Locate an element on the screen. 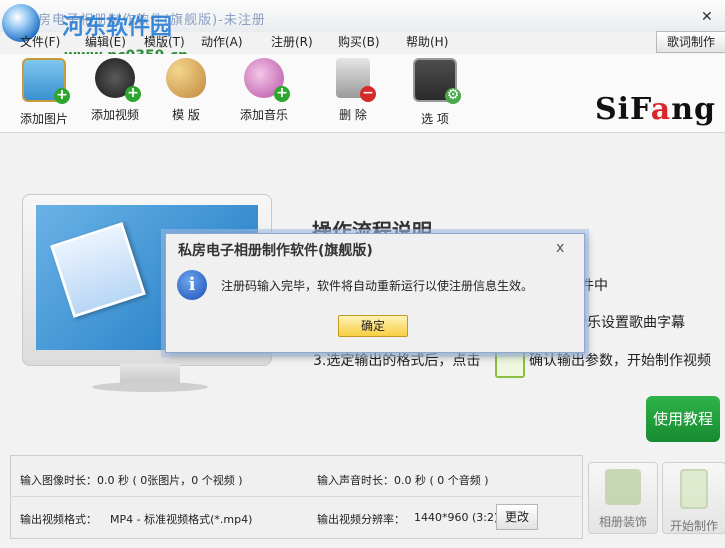 The image size is (725, 548). add-video-label: 添加视频 is located at coordinates (114, 115).